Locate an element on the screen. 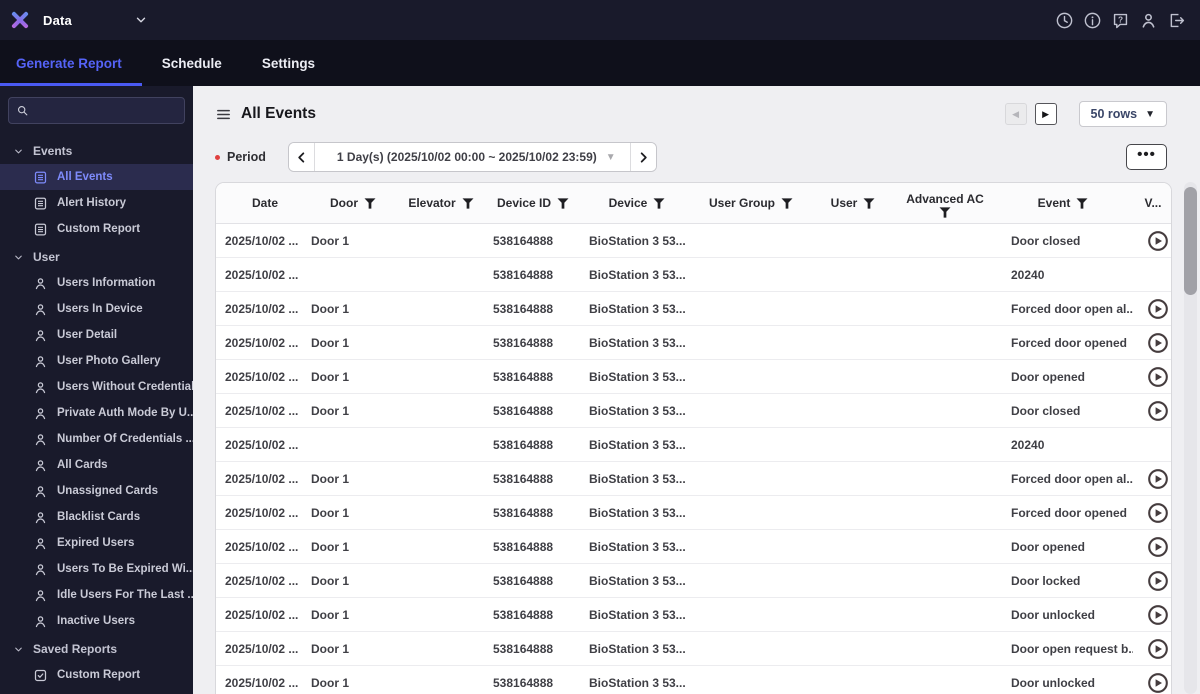 The width and height of the screenshot is (1200, 694). sidebar-item-label: Custom Report is located at coordinates (99, 229).